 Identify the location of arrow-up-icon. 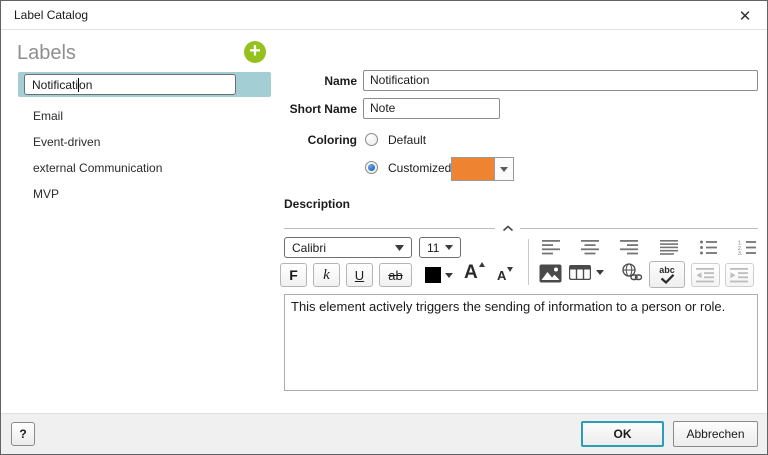
(481, 264).